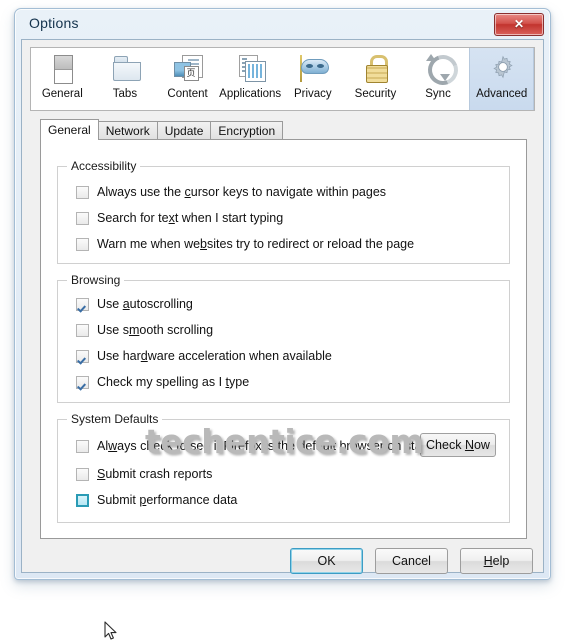 This screenshot has width=565, height=641. I want to click on check-now-button: Check Now, so click(458, 445).